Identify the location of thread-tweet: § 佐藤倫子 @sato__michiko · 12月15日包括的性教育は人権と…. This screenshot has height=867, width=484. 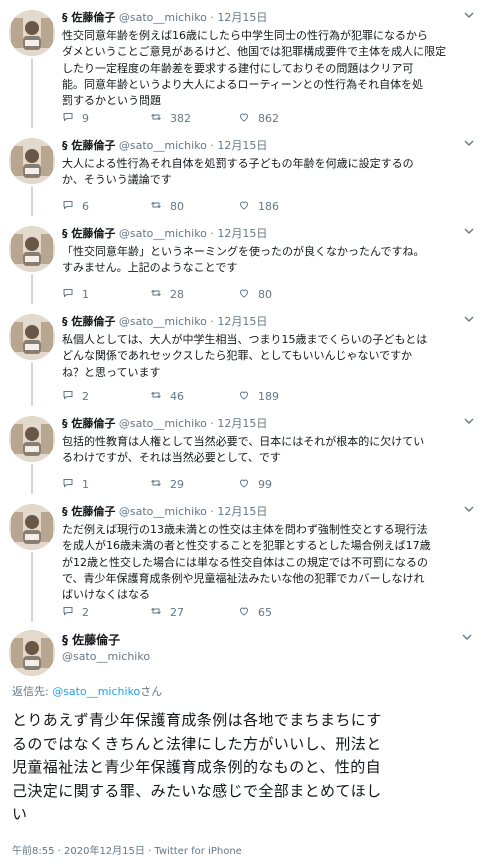
(242, 450).